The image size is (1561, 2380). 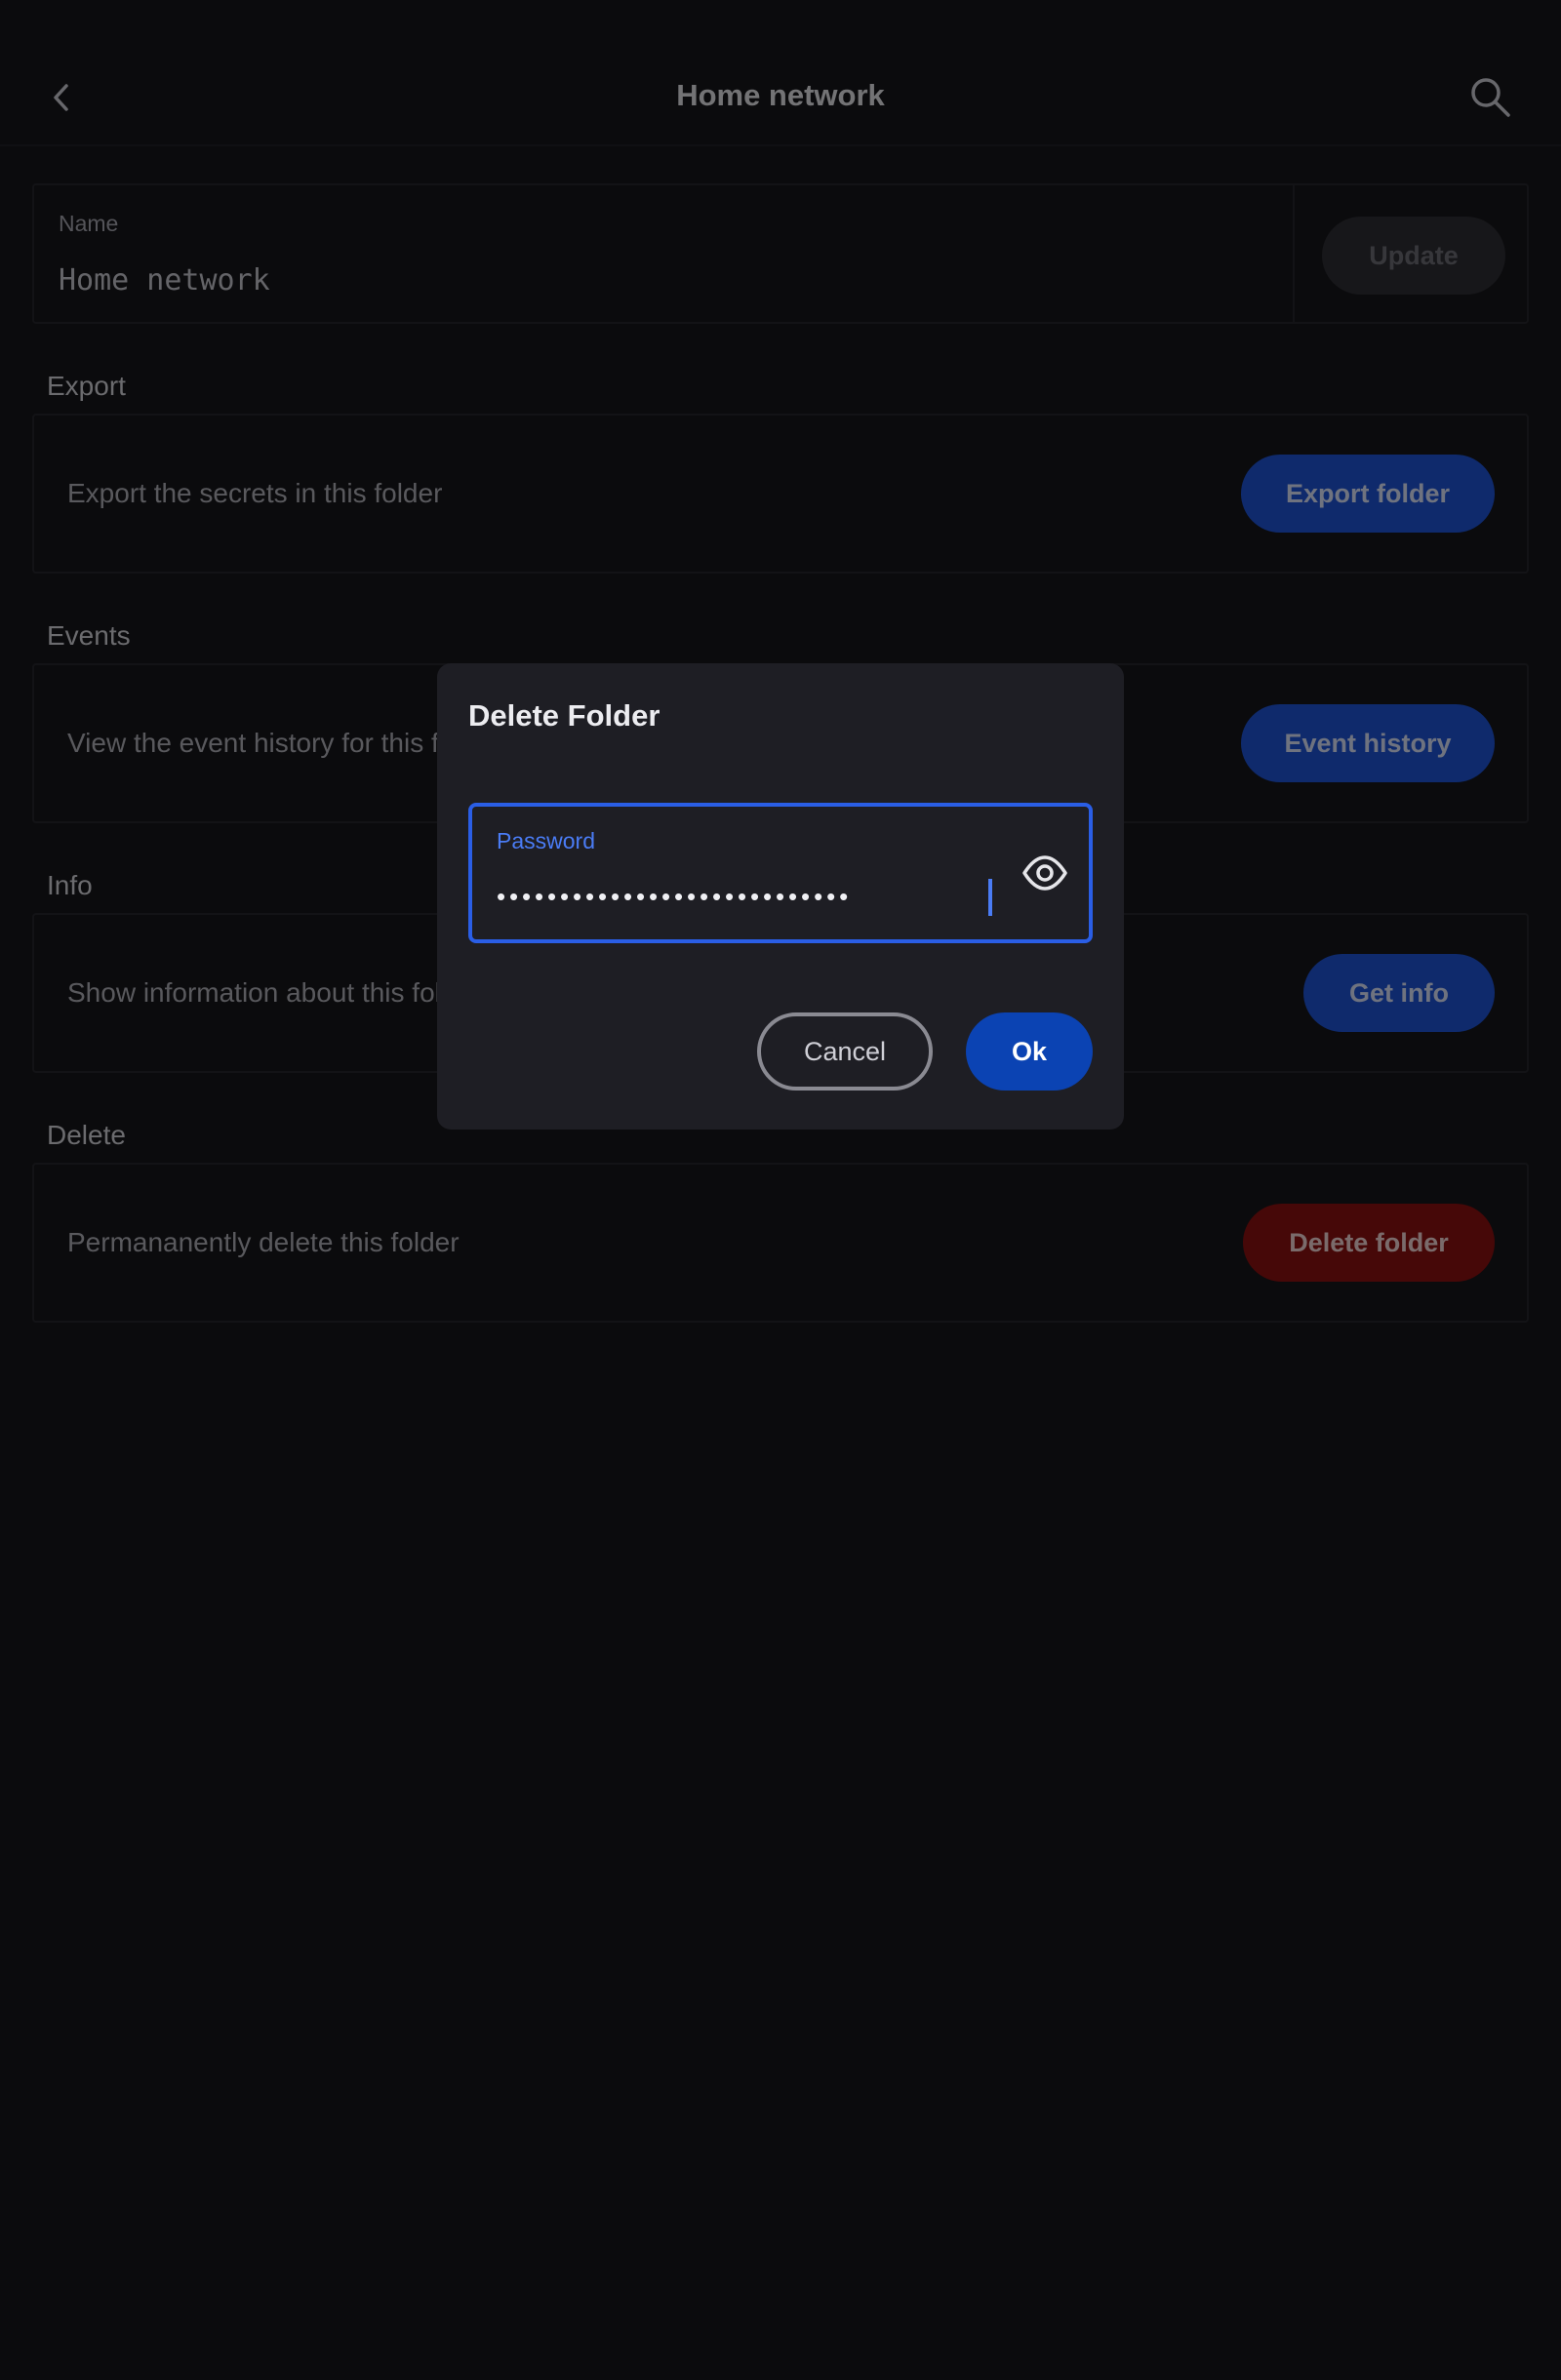 I want to click on cancel-button: Cancel, so click(x=845, y=1051).